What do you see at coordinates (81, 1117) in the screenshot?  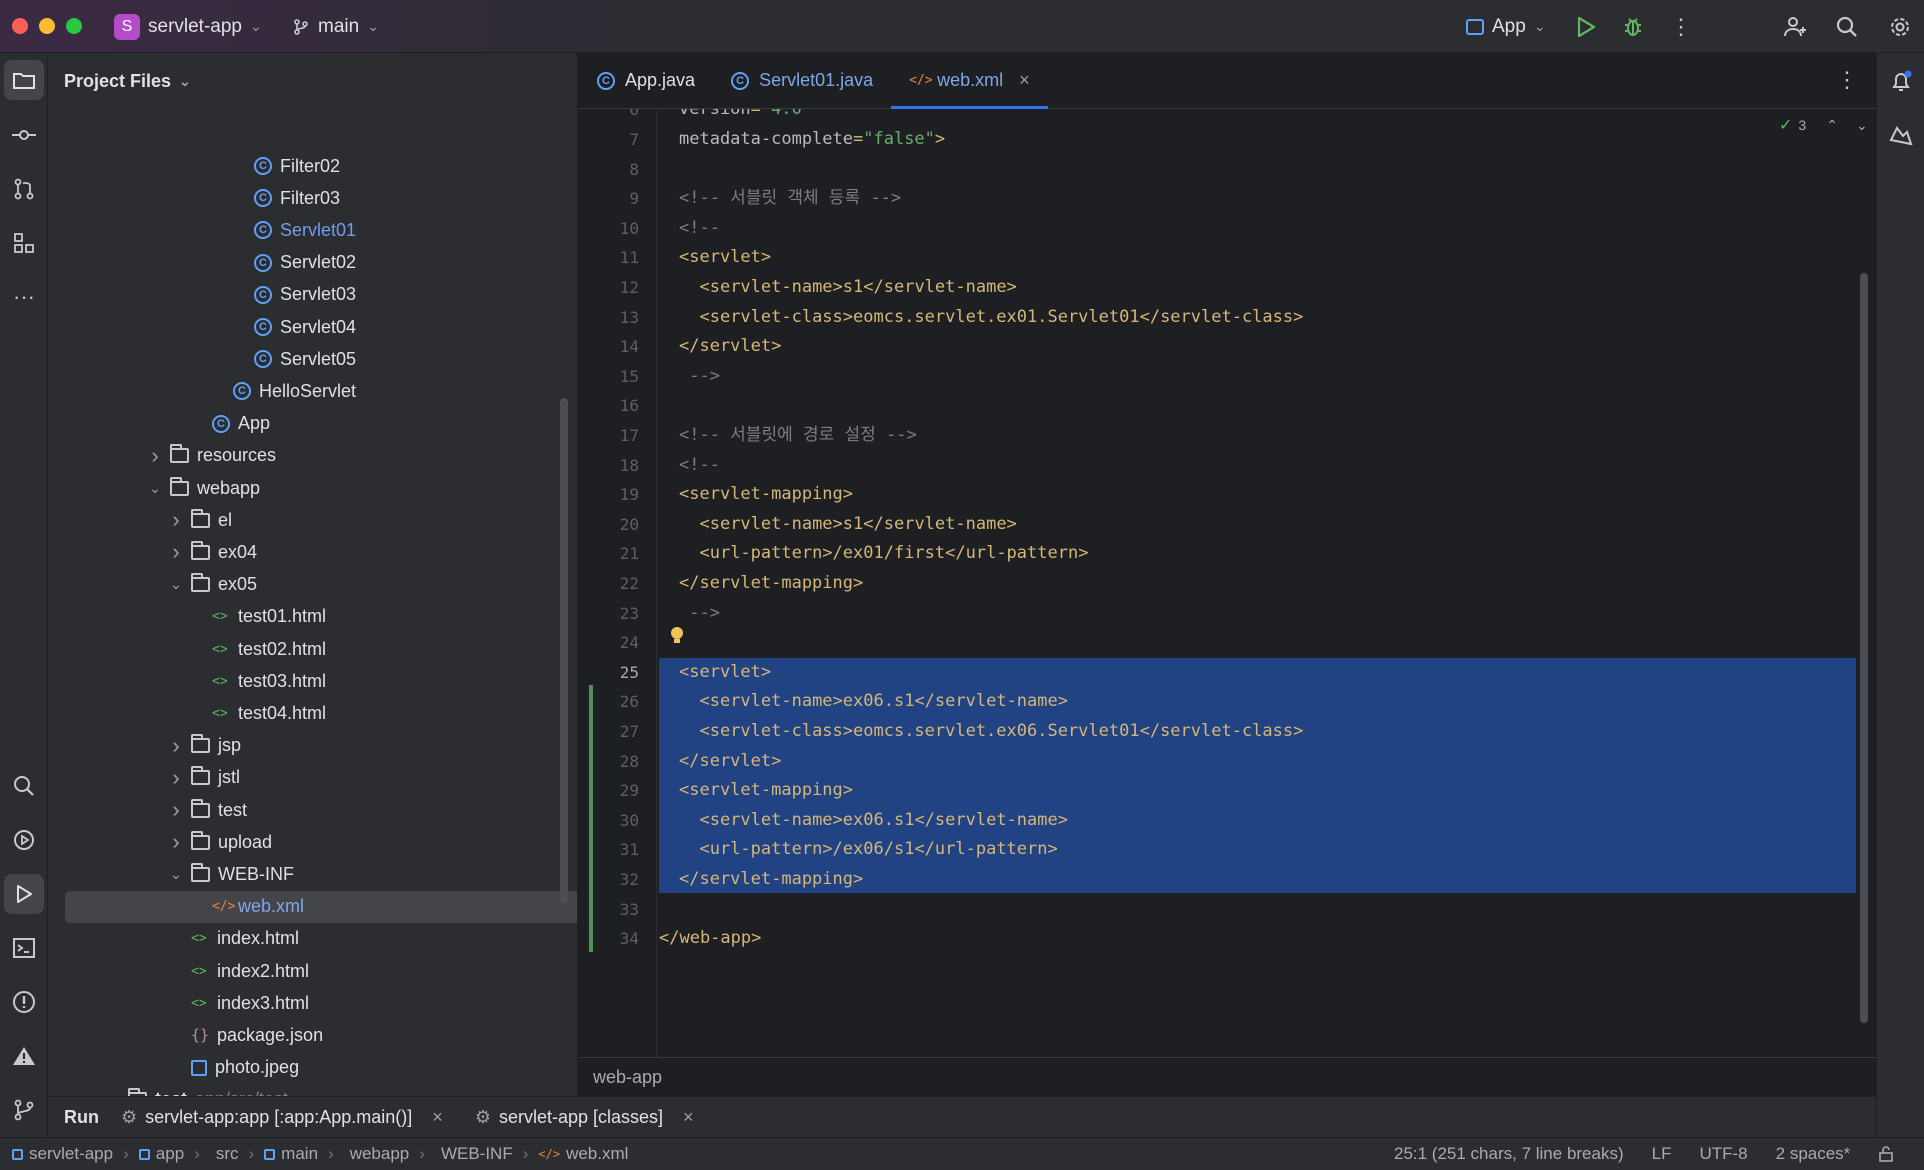 I see `run-label: Run` at bounding box center [81, 1117].